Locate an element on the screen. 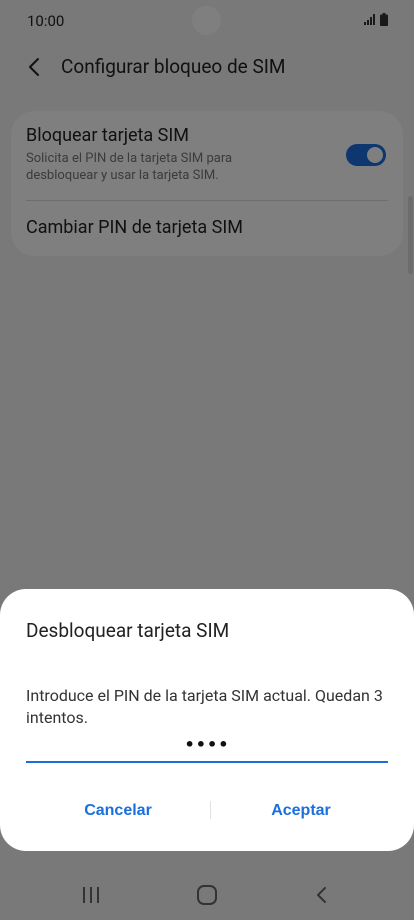 The height and width of the screenshot is (920, 414). home-icon is located at coordinates (207, 895).